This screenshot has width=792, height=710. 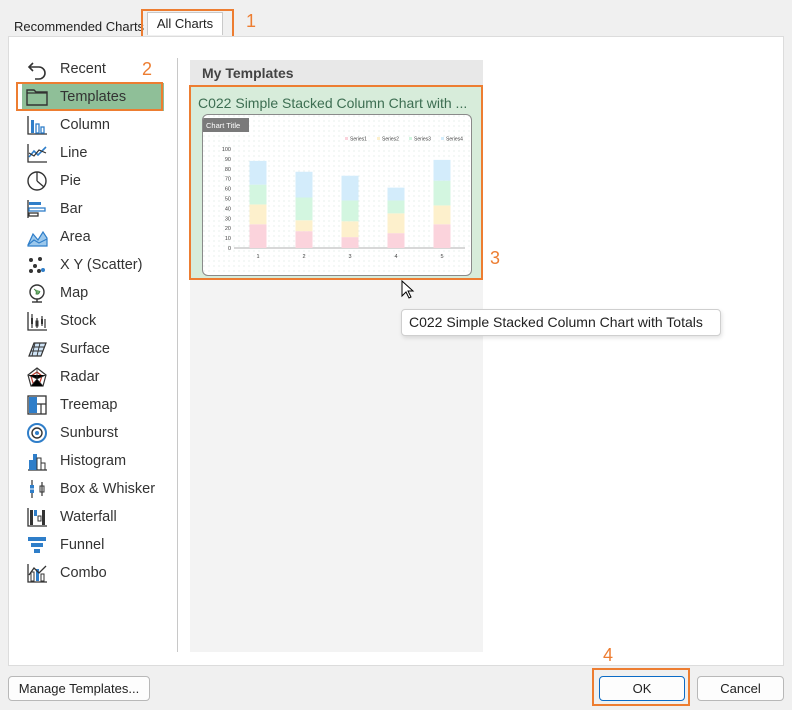 I want to click on list-item-area: Area, so click(x=93, y=237).